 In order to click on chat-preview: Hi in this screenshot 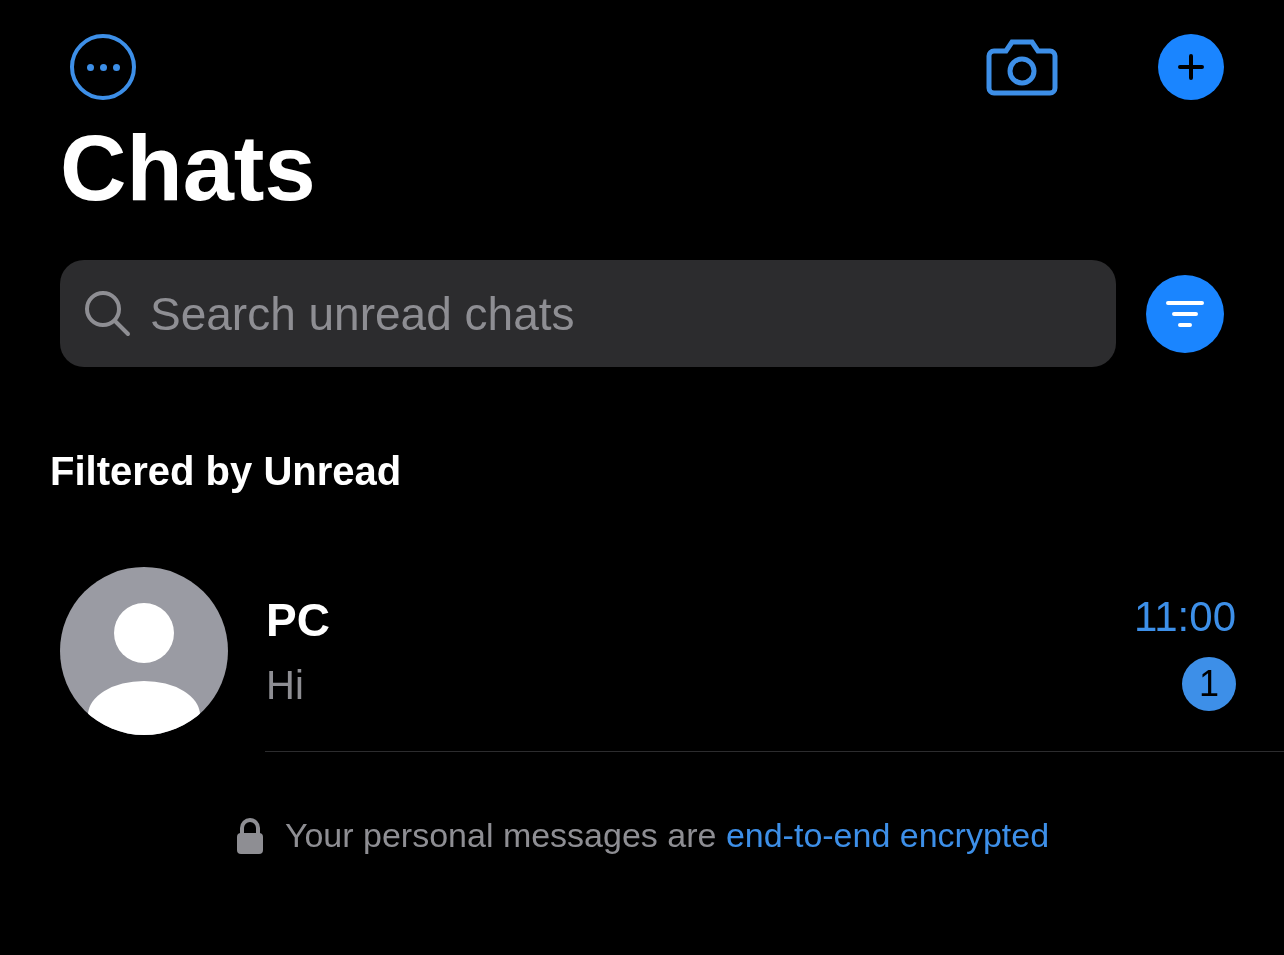, I will do `click(285, 685)`.